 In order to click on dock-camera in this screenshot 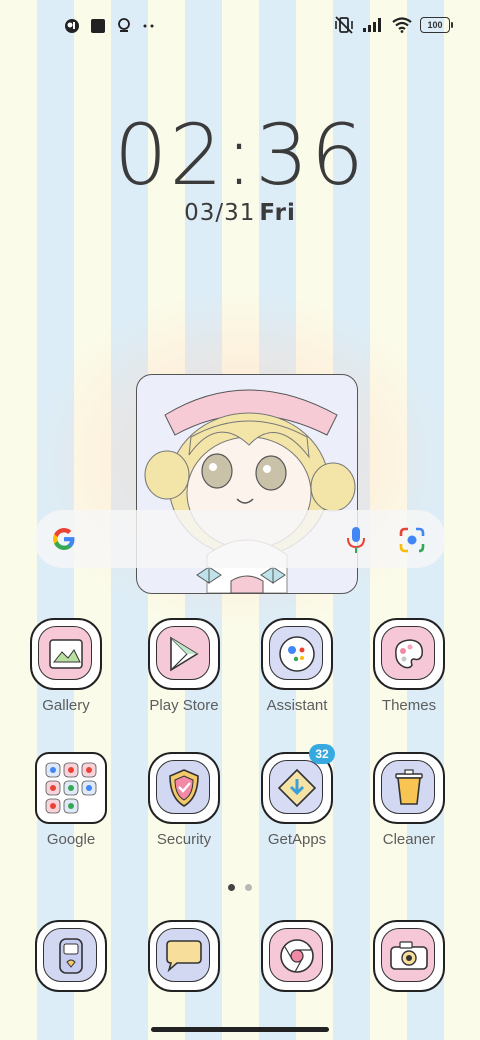, I will do `click(409, 956)`.